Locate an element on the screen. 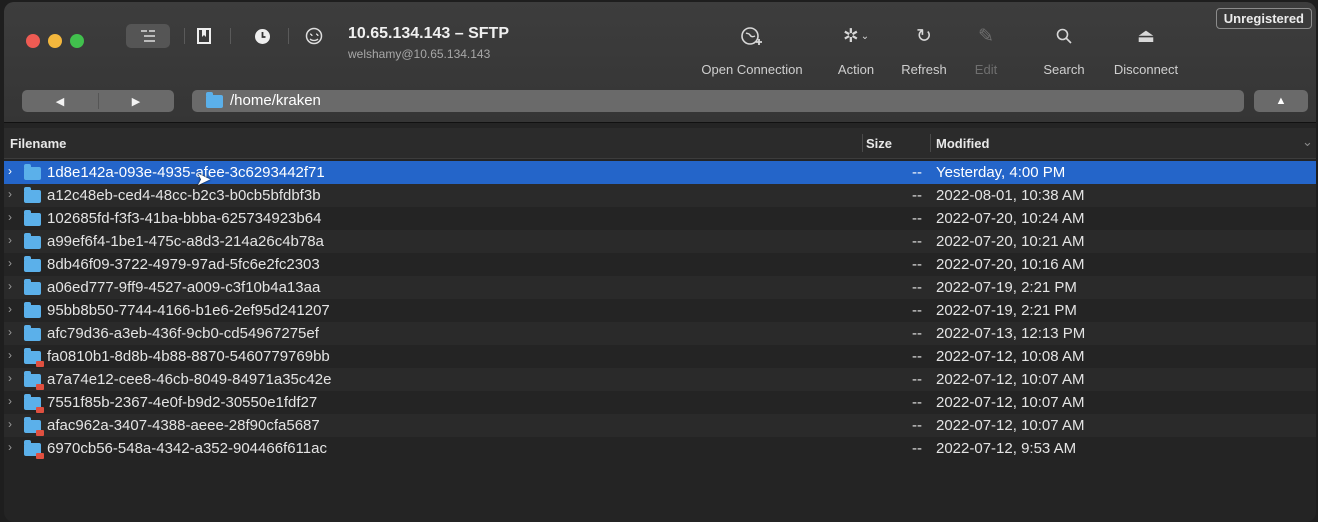  file-name: a12c48eb-ced4-48cc-b2c3-b0cb5bfdbf3b is located at coordinates (184, 195).